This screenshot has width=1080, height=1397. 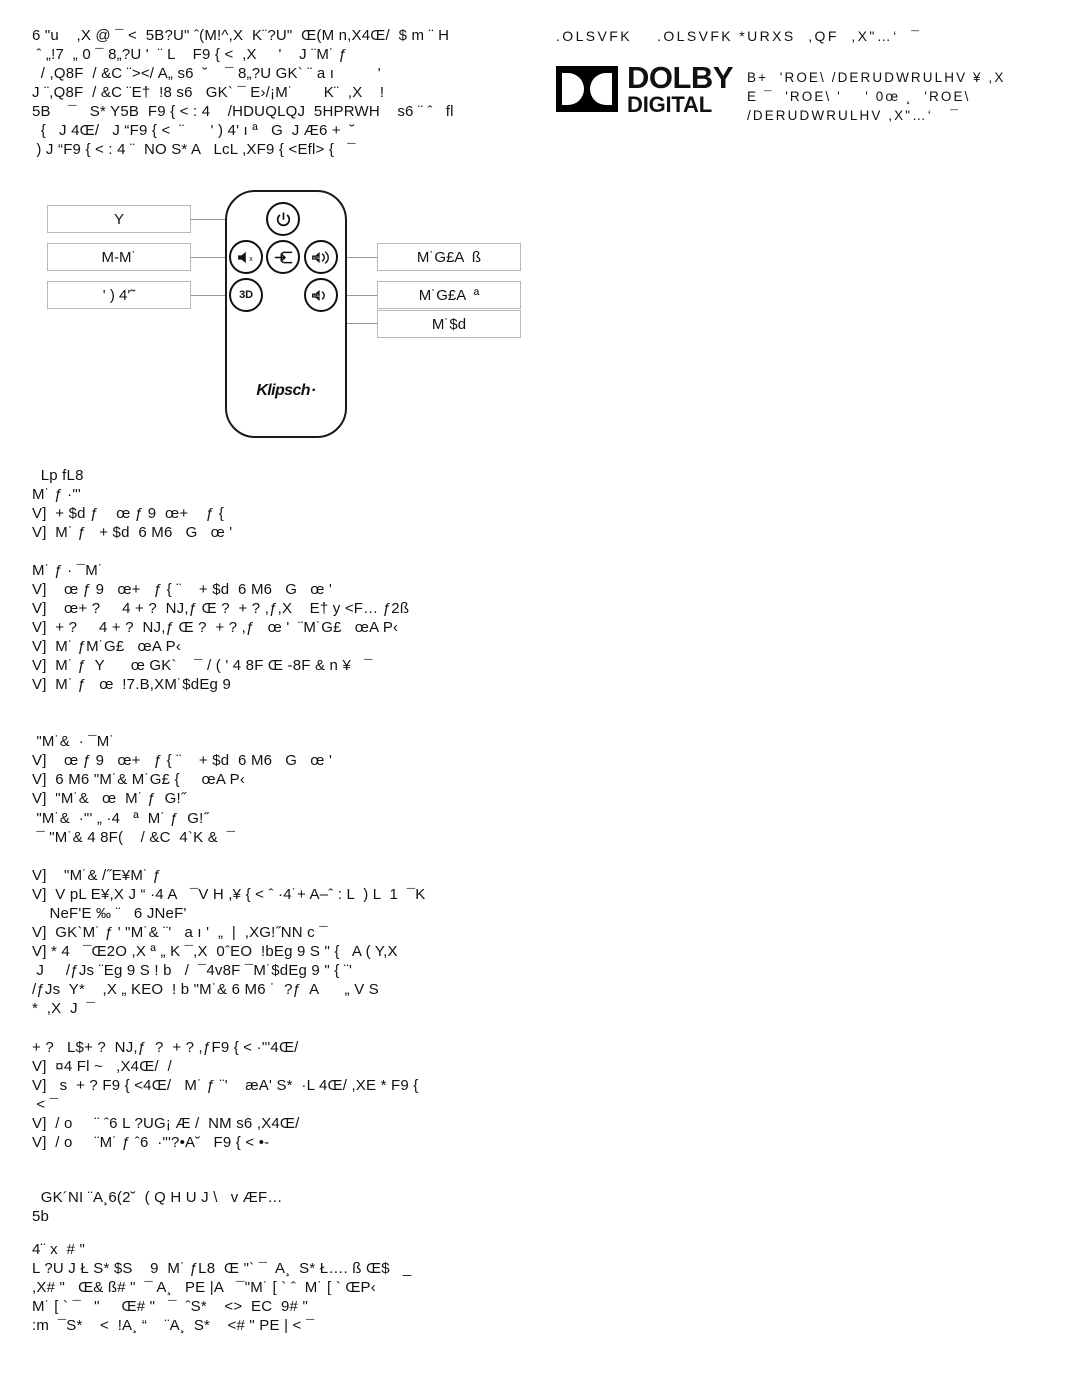 What do you see at coordinates (286, 391) in the screenshot?
I see `klipsch-logo: Klipsch` at bounding box center [286, 391].